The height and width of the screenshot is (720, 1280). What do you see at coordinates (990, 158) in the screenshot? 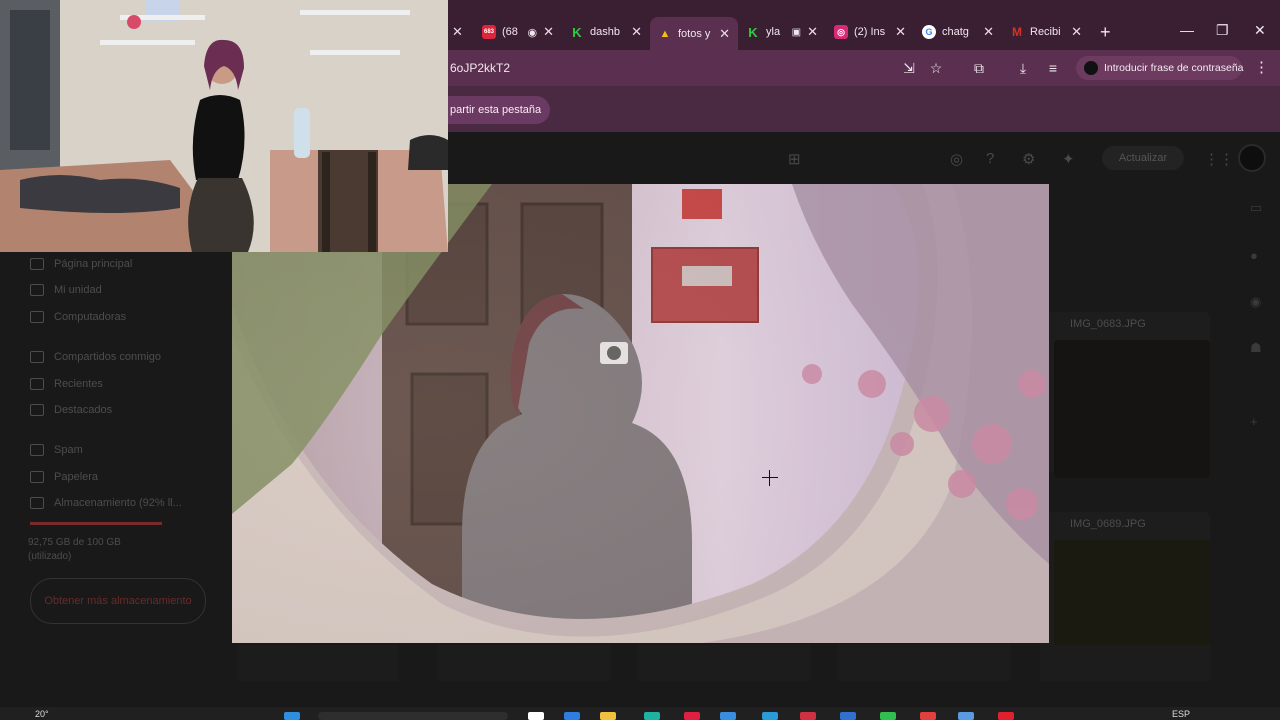
I see `help-icon: ?` at bounding box center [990, 158].